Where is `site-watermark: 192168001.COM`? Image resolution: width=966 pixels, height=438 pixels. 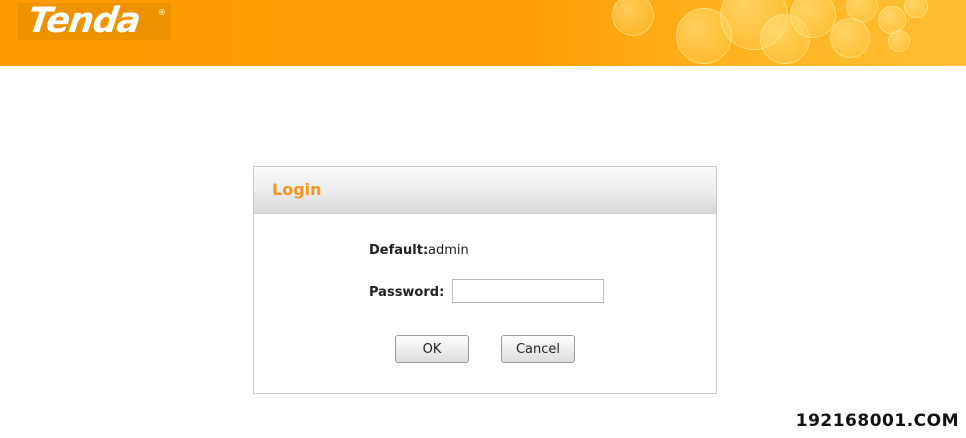 site-watermark: 192168001.COM is located at coordinates (877, 421).